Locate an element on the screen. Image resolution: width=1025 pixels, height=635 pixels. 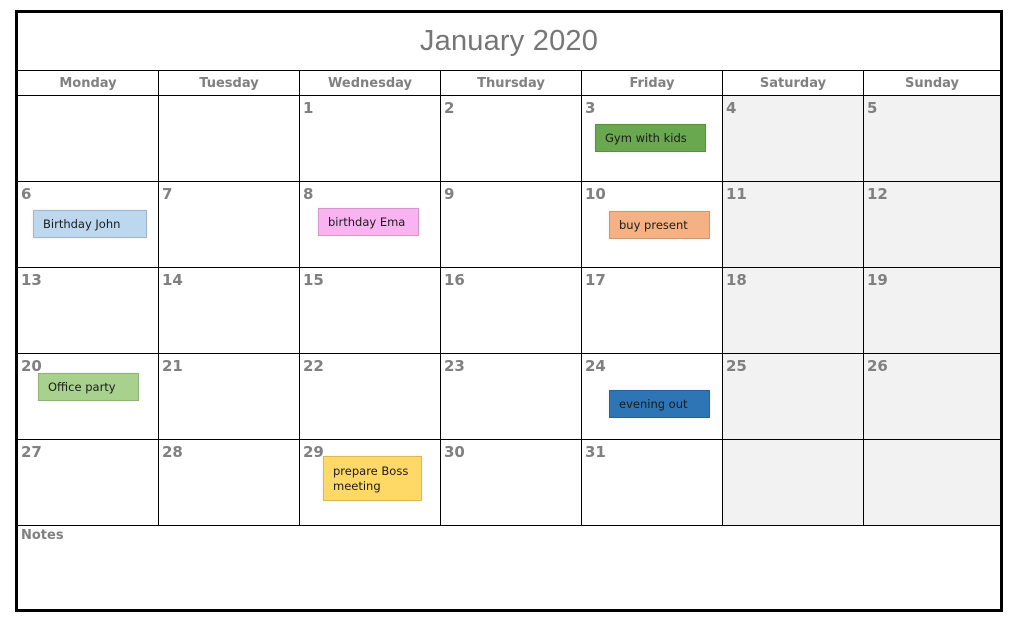
event-gym-with-kids: Gym with kids is located at coordinates (650, 138).